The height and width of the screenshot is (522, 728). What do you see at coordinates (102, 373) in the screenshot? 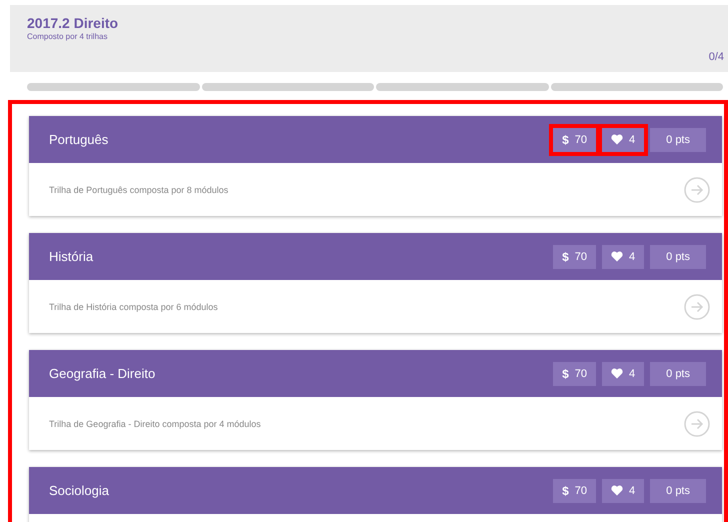
I see `track-name: Geografia - Direito` at bounding box center [102, 373].